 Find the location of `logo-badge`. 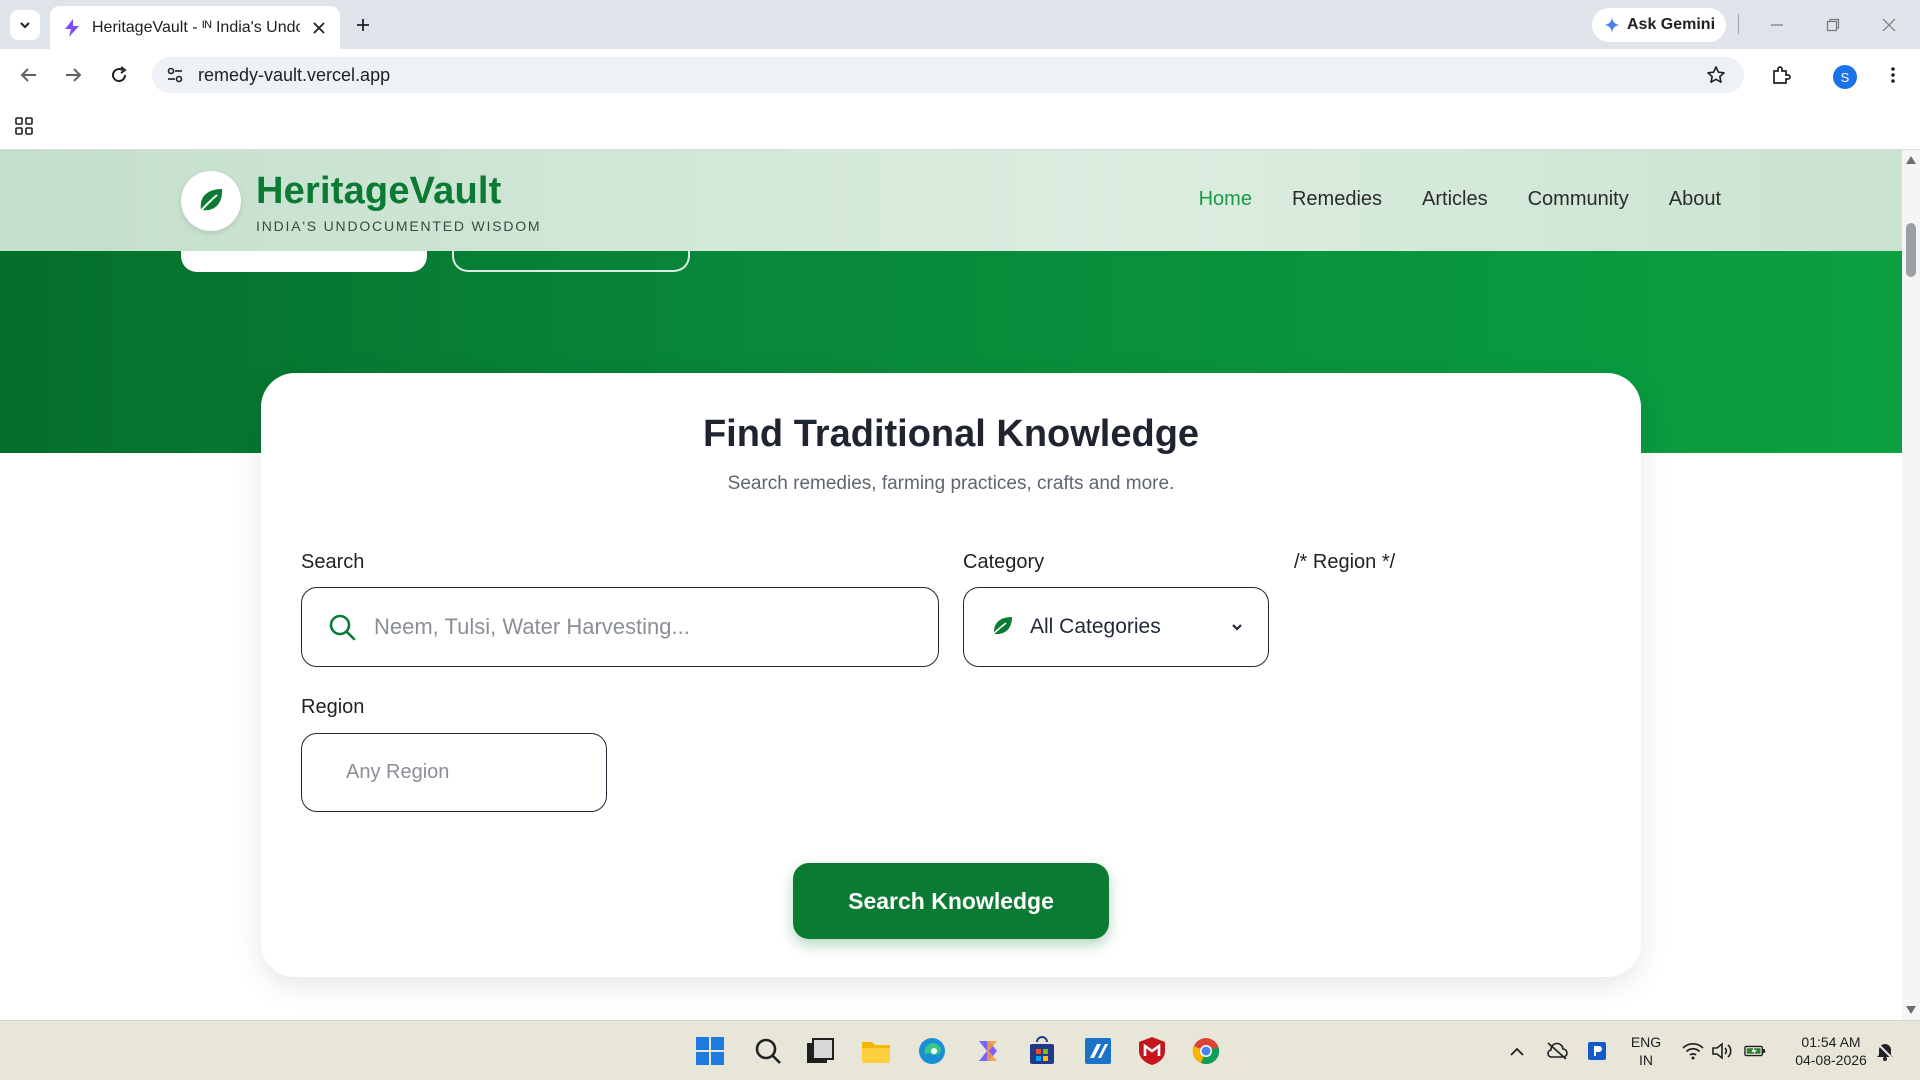

logo-badge is located at coordinates (211, 201).